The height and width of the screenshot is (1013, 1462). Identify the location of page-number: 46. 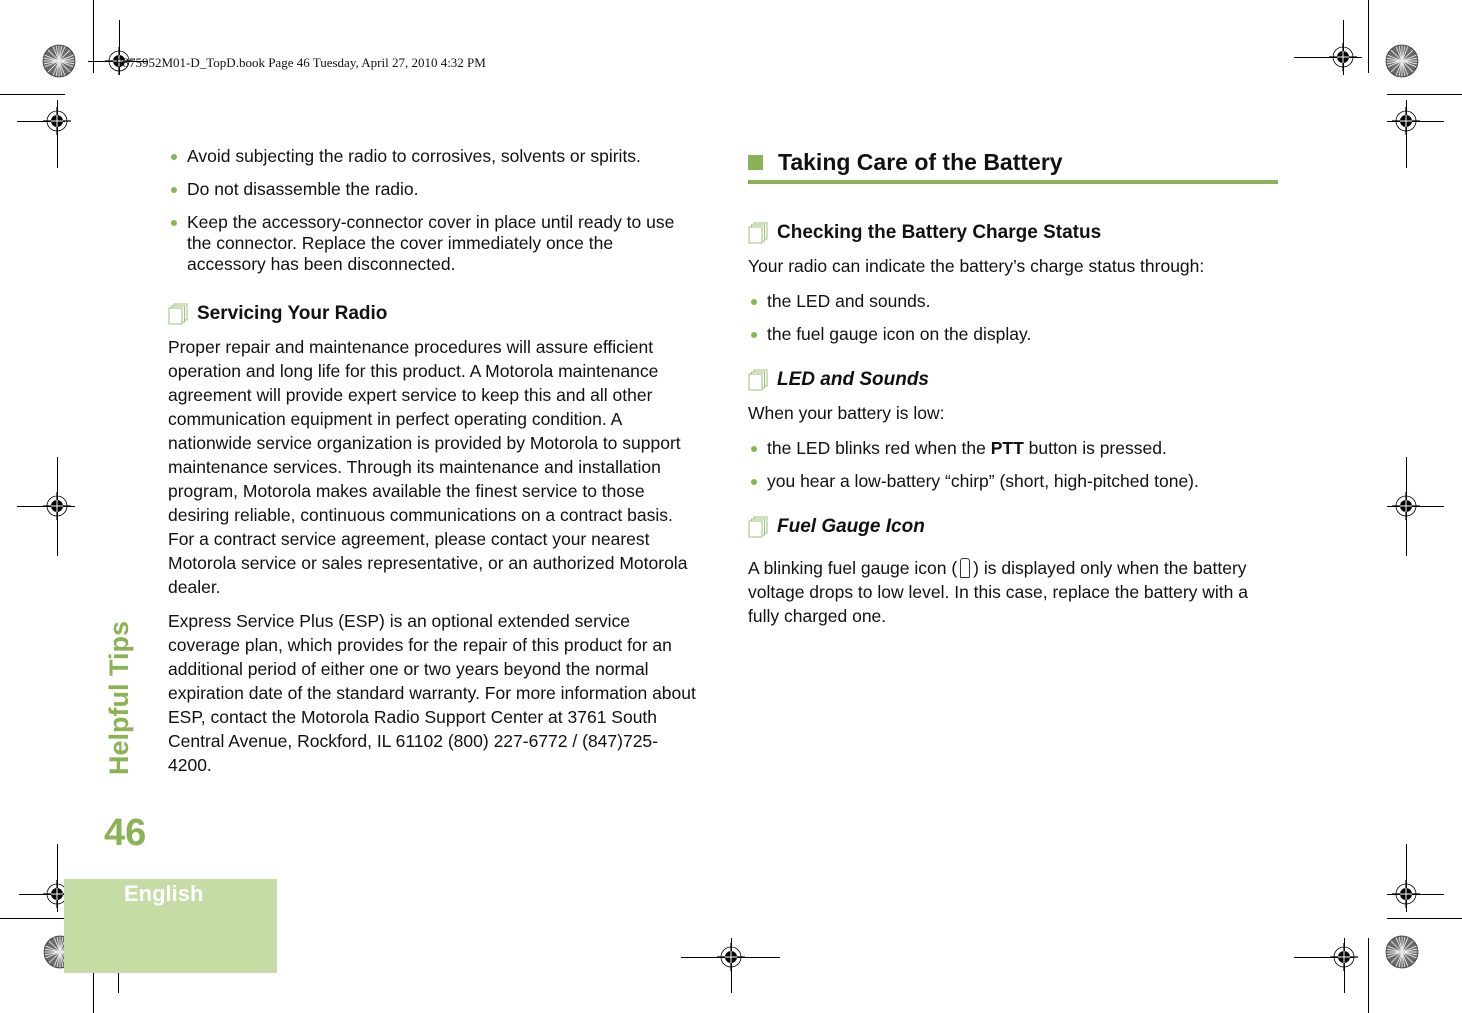
(125, 833).